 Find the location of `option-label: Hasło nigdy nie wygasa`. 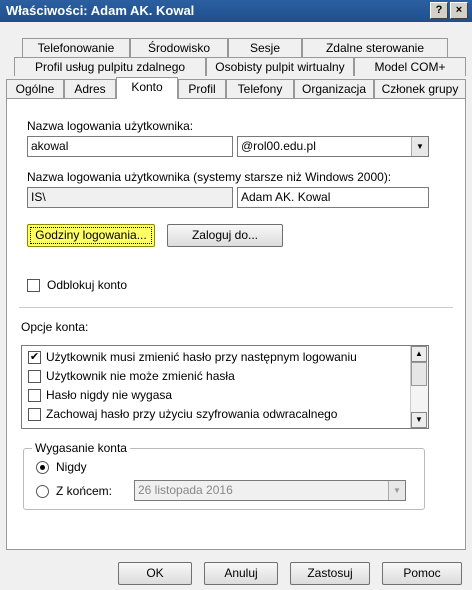

option-label: Hasło nigdy nie wygasa is located at coordinates (109, 395).